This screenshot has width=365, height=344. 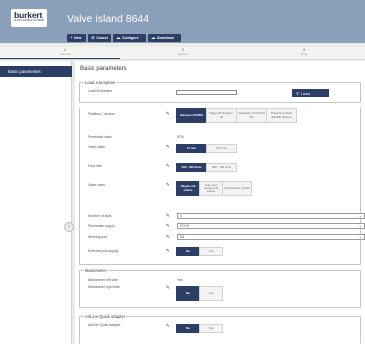 I want to click on select-value: D6, so click(x=182, y=237).